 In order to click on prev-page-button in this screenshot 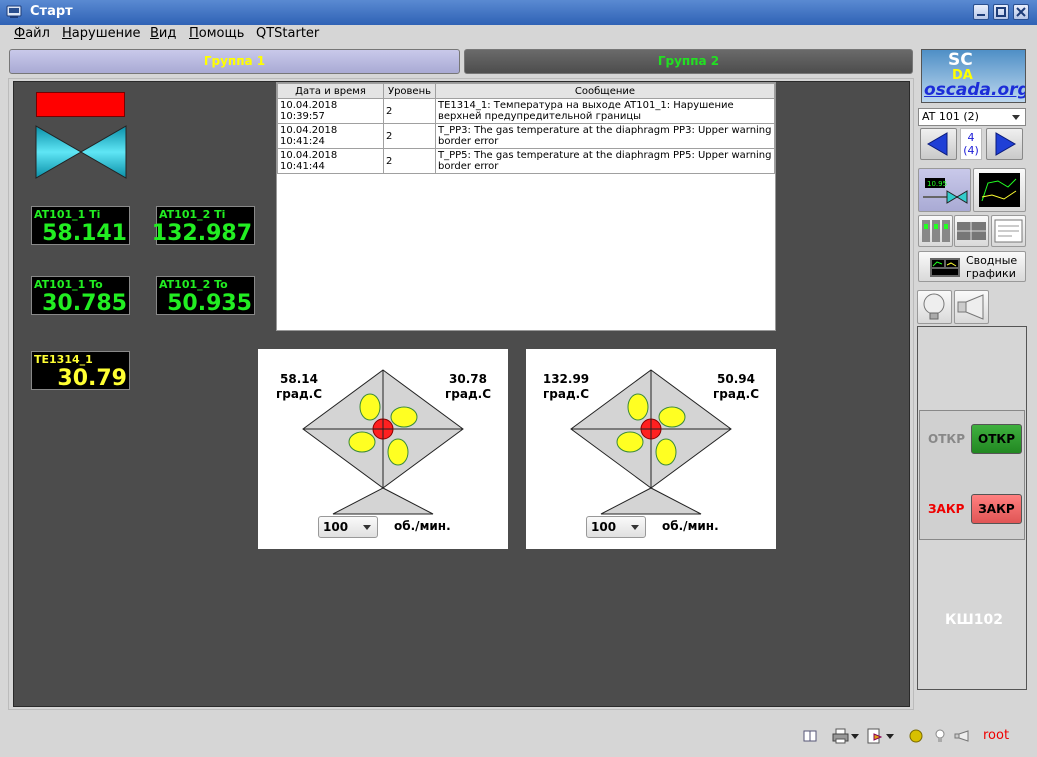, I will do `click(938, 144)`.